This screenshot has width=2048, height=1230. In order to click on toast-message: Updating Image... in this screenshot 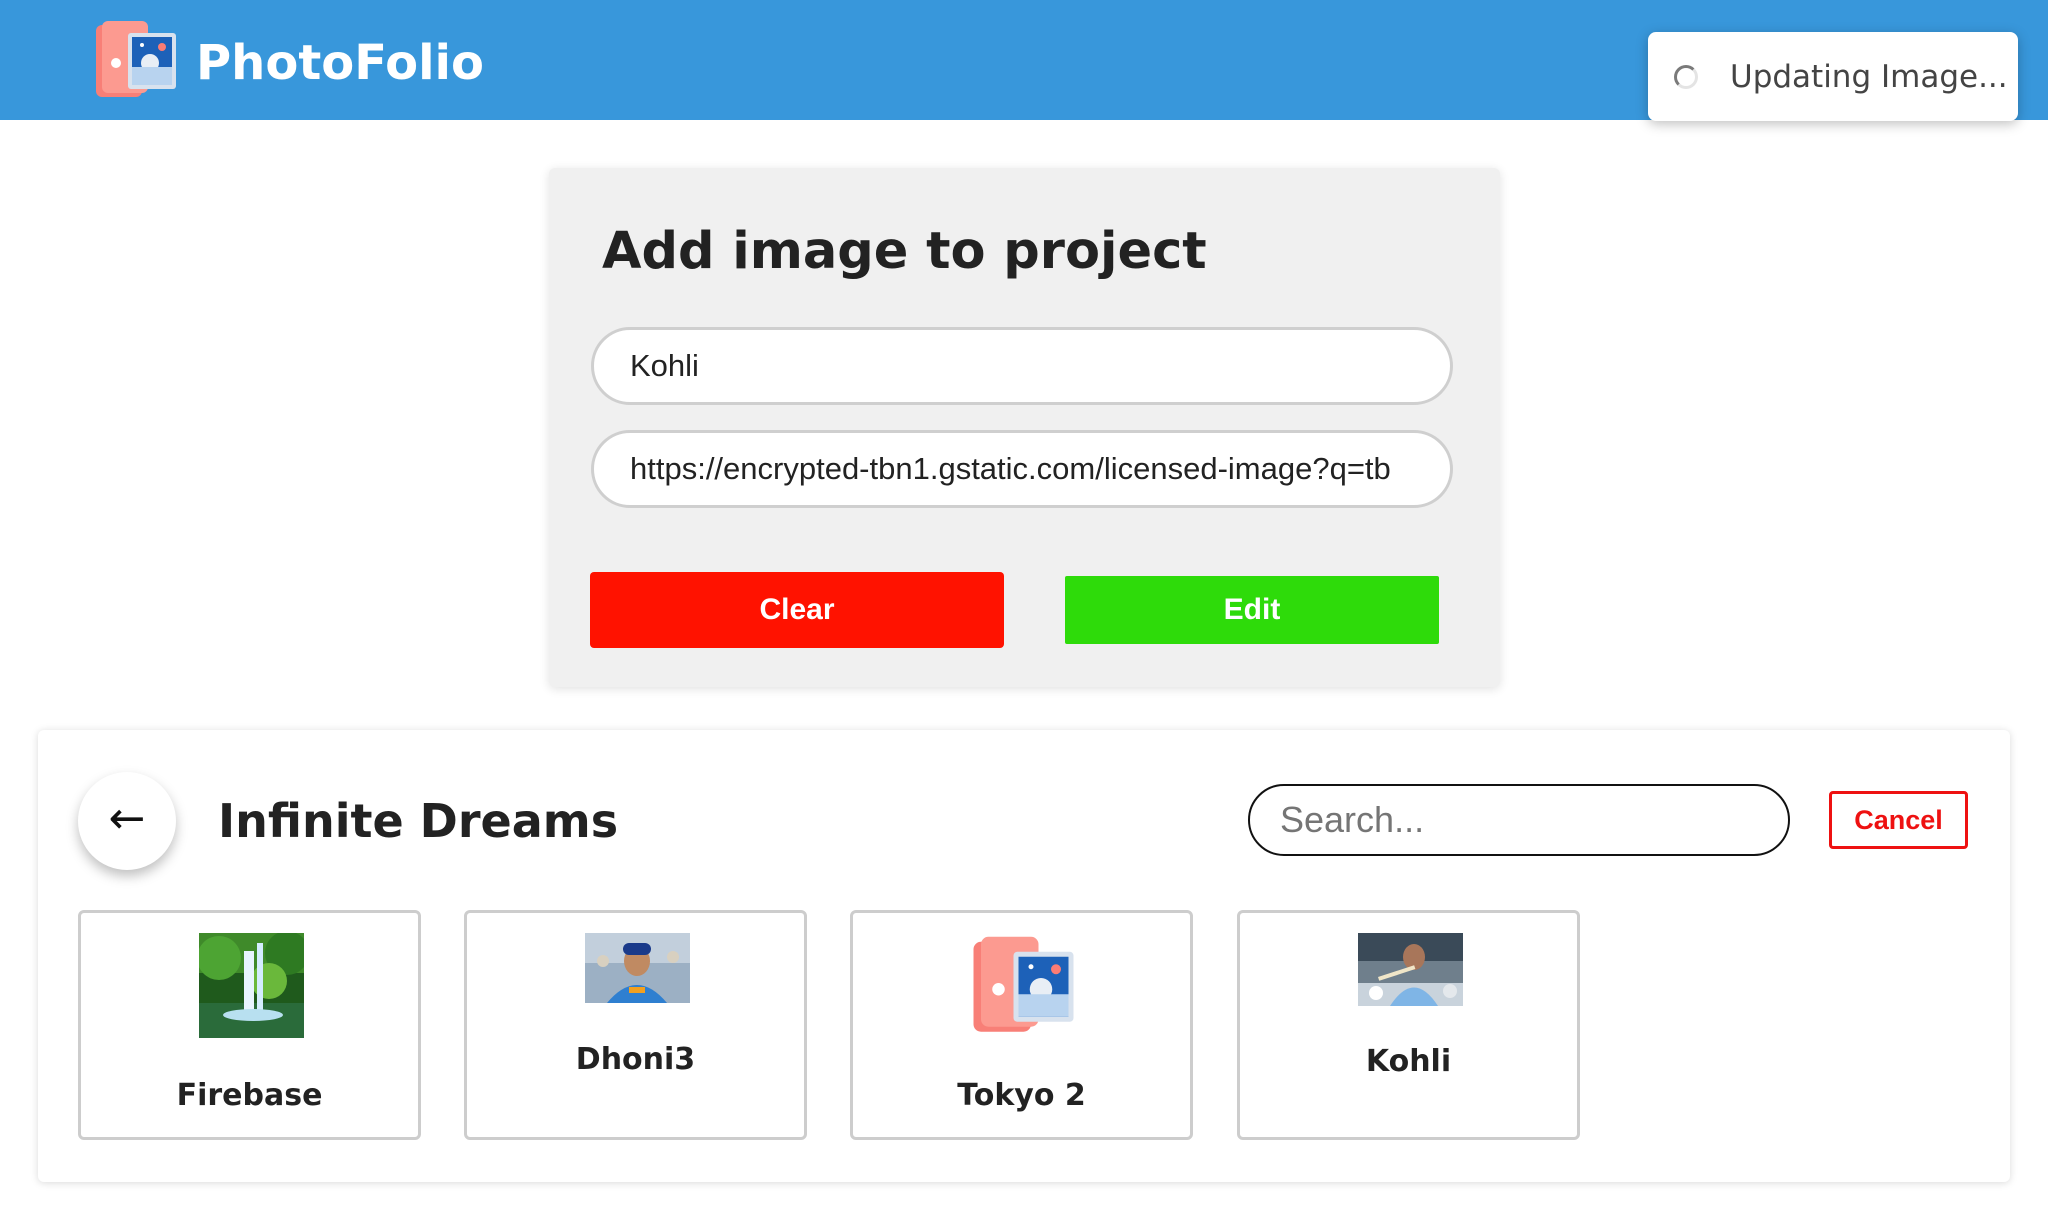, I will do `click(1869, 77)`.